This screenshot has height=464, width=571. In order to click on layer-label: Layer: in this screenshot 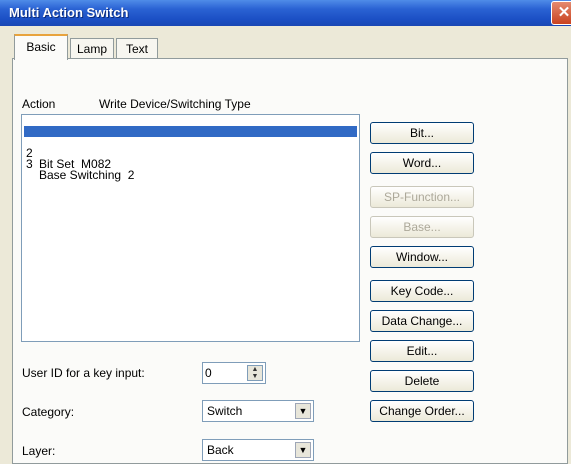, I will do `click(39, 451)`.